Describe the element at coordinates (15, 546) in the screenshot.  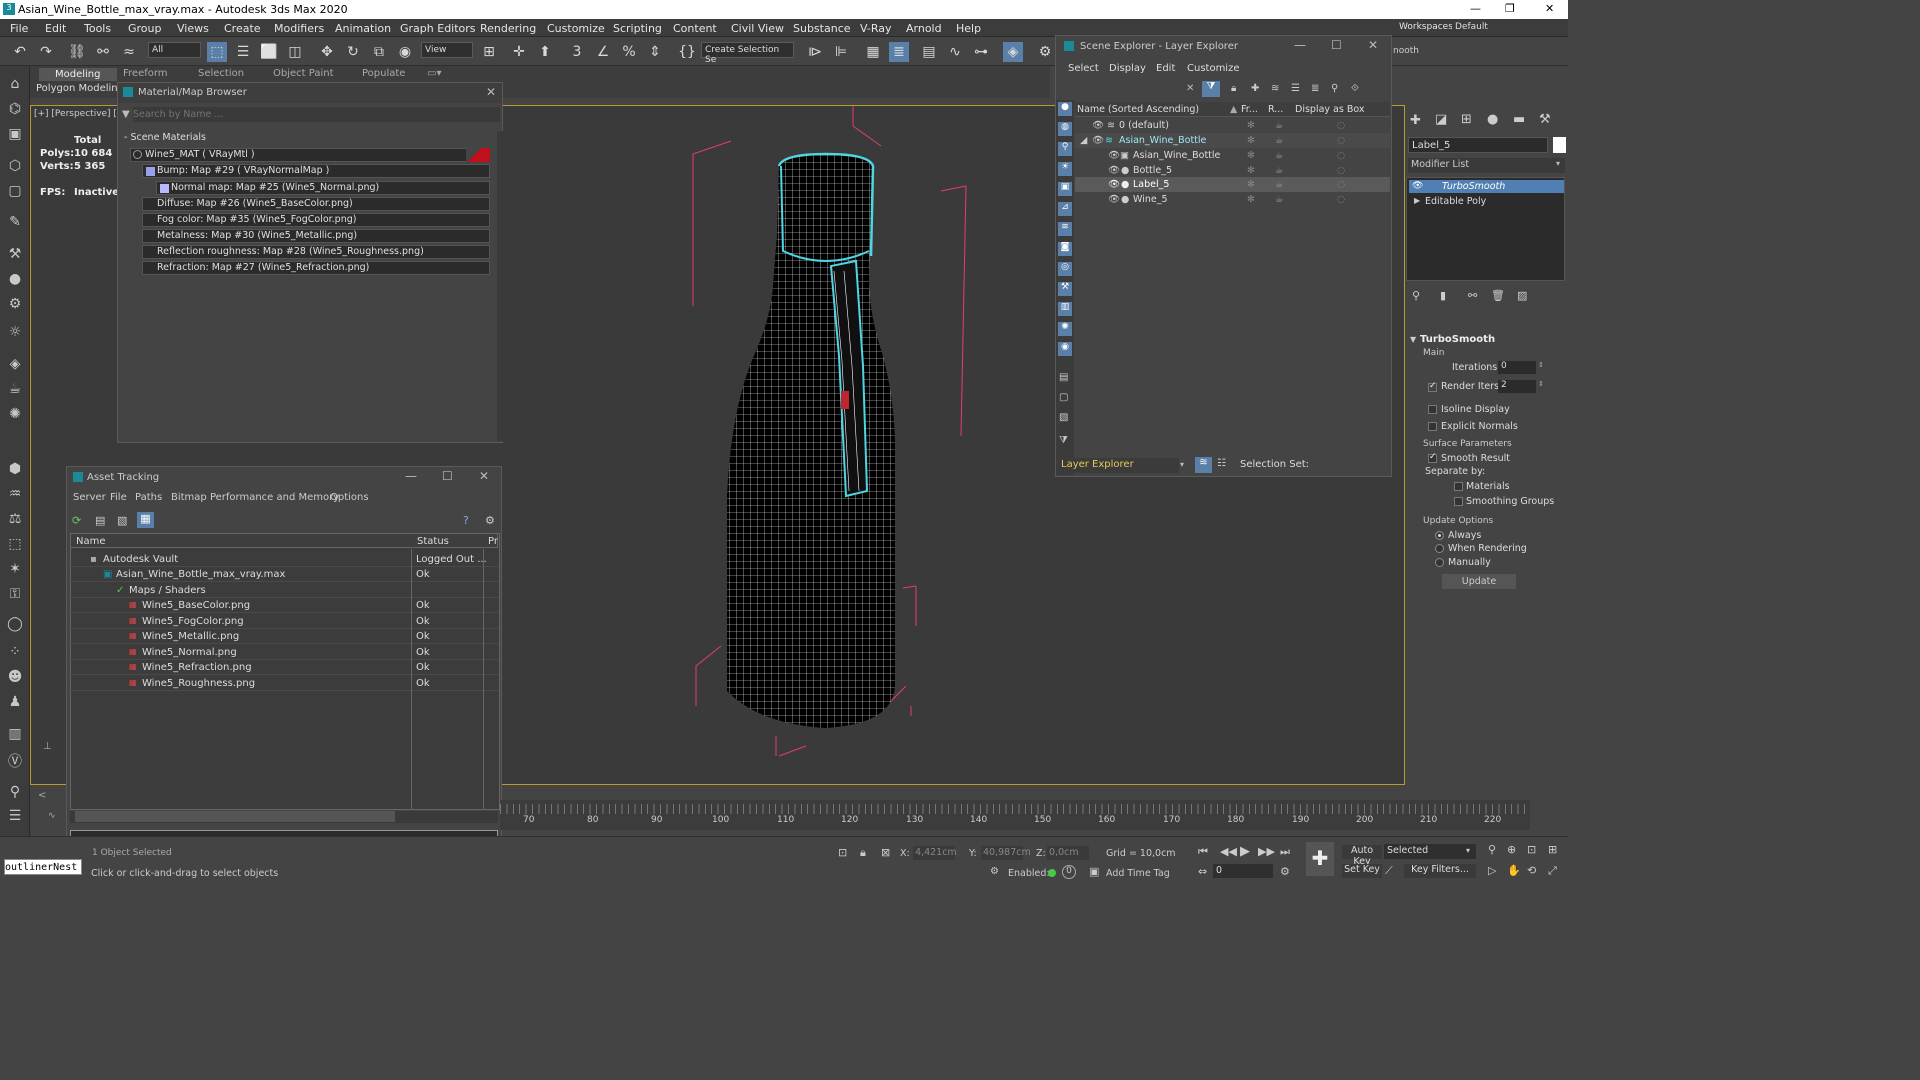
I see `frame-icon: ⬚` at that location.